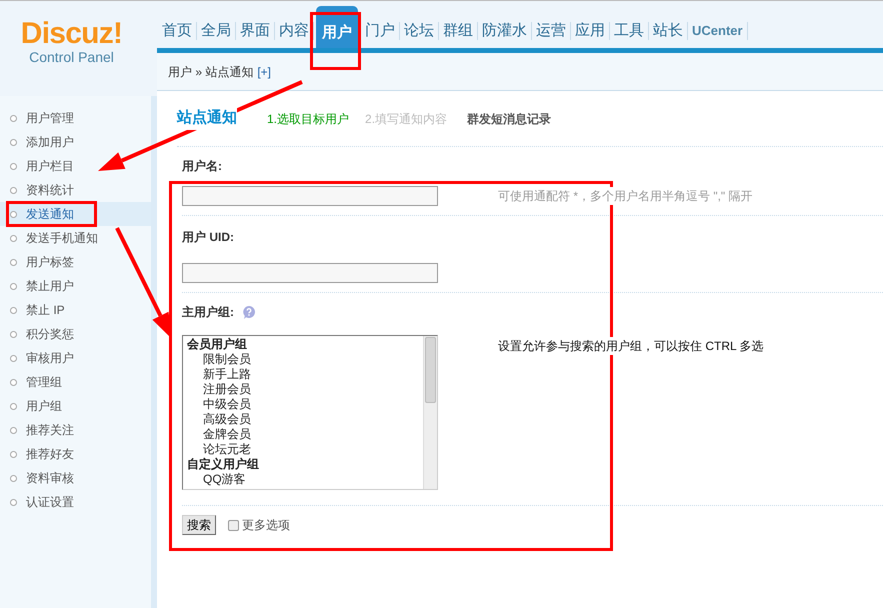 The width and height of the screenshot is (883, 608). Describe the element at coordinates (71, 34) in the screenshot. I see `logo: Discuz!` at that location.